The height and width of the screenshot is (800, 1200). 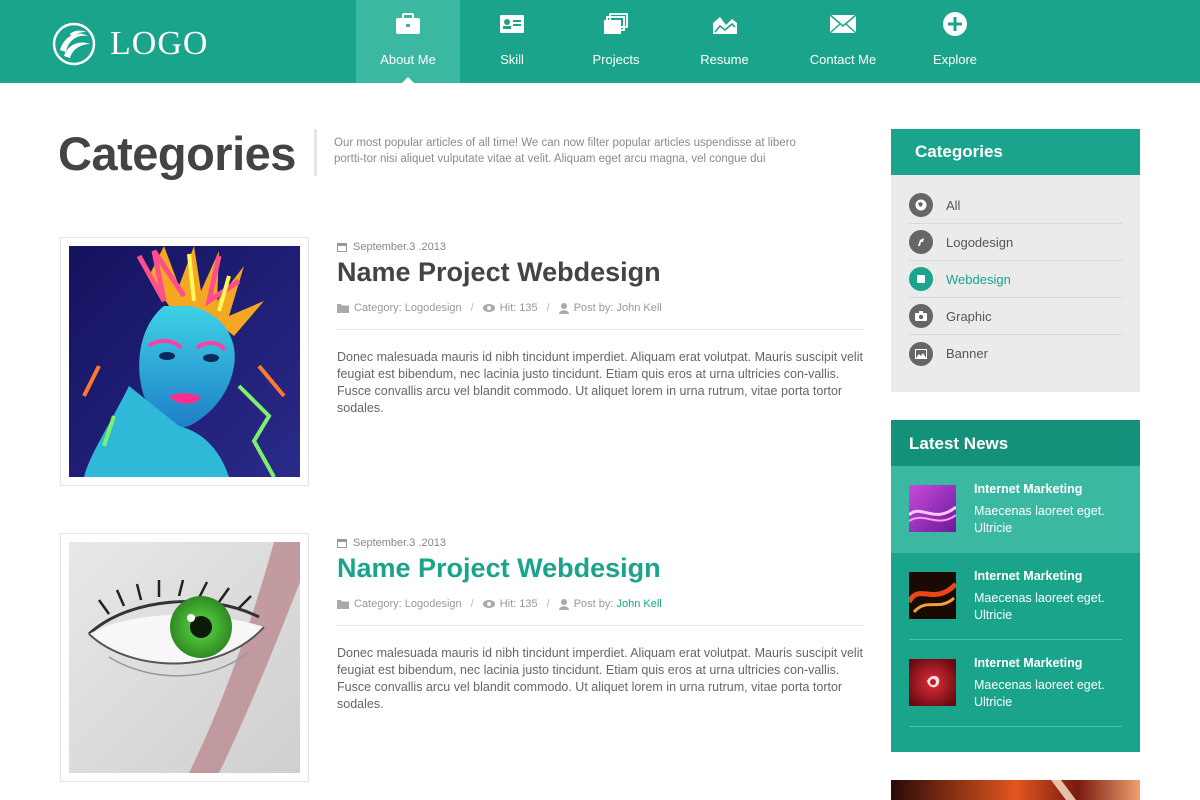 What do you see at coordinates (1015, 443) in the screenshot?
I see `latest-news-title: Latest News` at bounding box center [1015, 443].